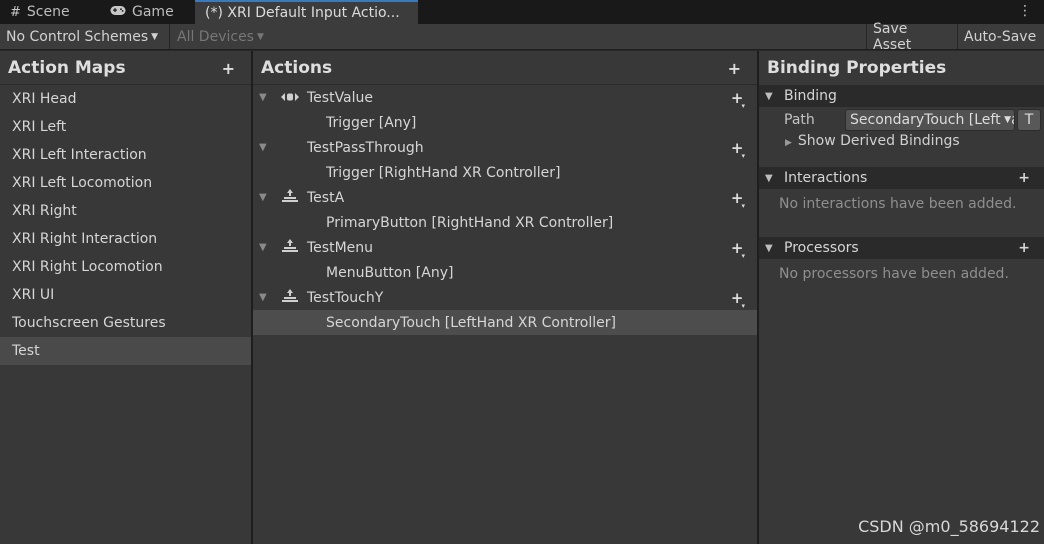 Image resolution: width=1044 pixels, height=544 pixels. I want to click on binding-row: Trigger [RightHand XR Controller], so click(505, 172).